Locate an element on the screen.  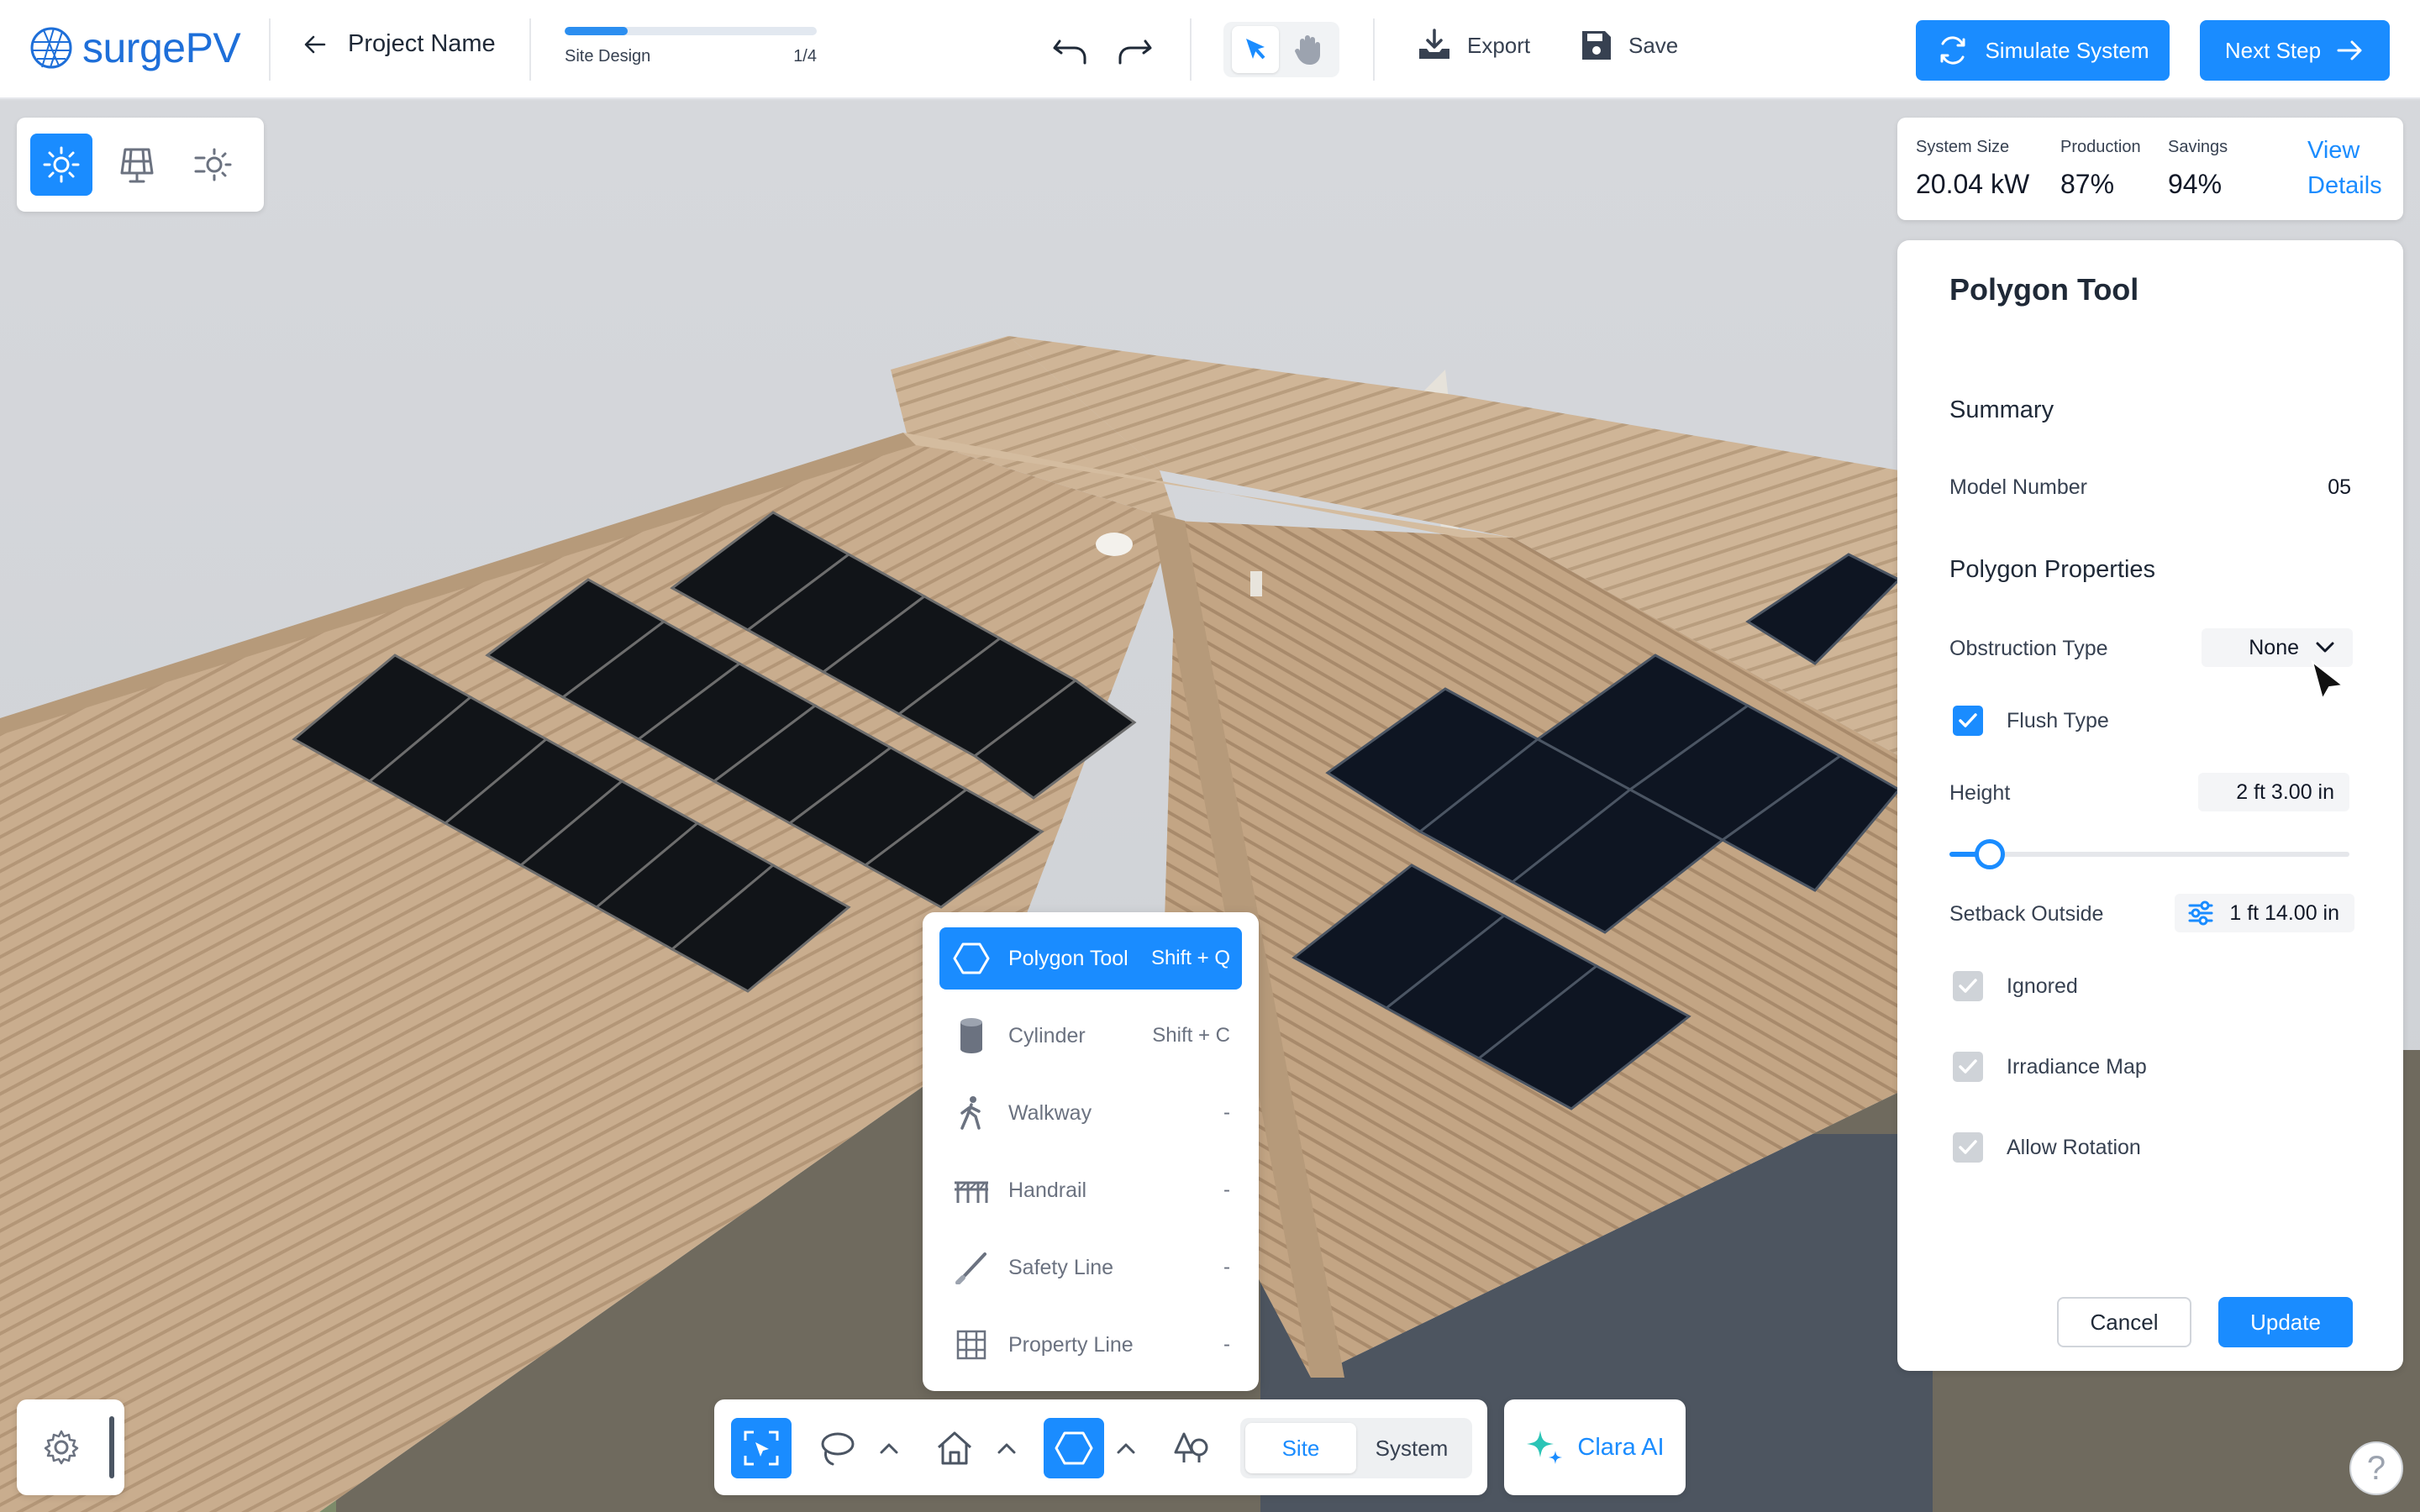
building-expand-button is located at coordinates (1007, 1448).